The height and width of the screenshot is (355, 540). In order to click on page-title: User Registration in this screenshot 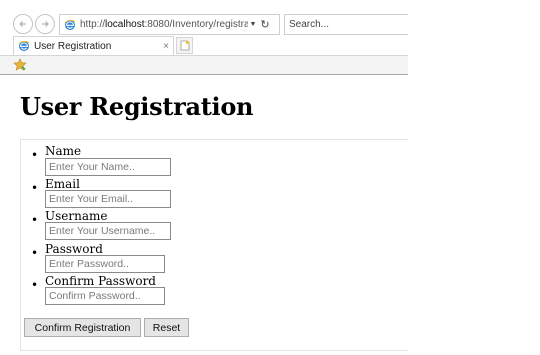, I will do `click(137, 106)`.